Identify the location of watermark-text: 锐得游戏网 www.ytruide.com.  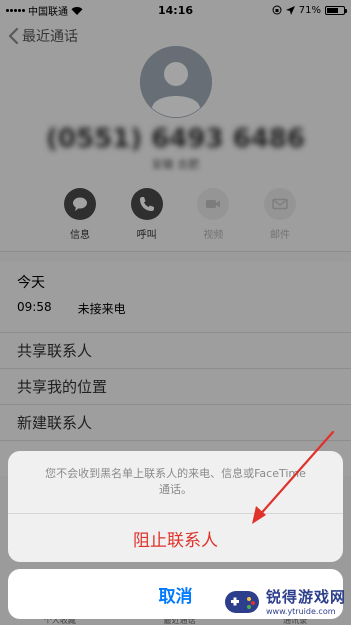
(306, 601).